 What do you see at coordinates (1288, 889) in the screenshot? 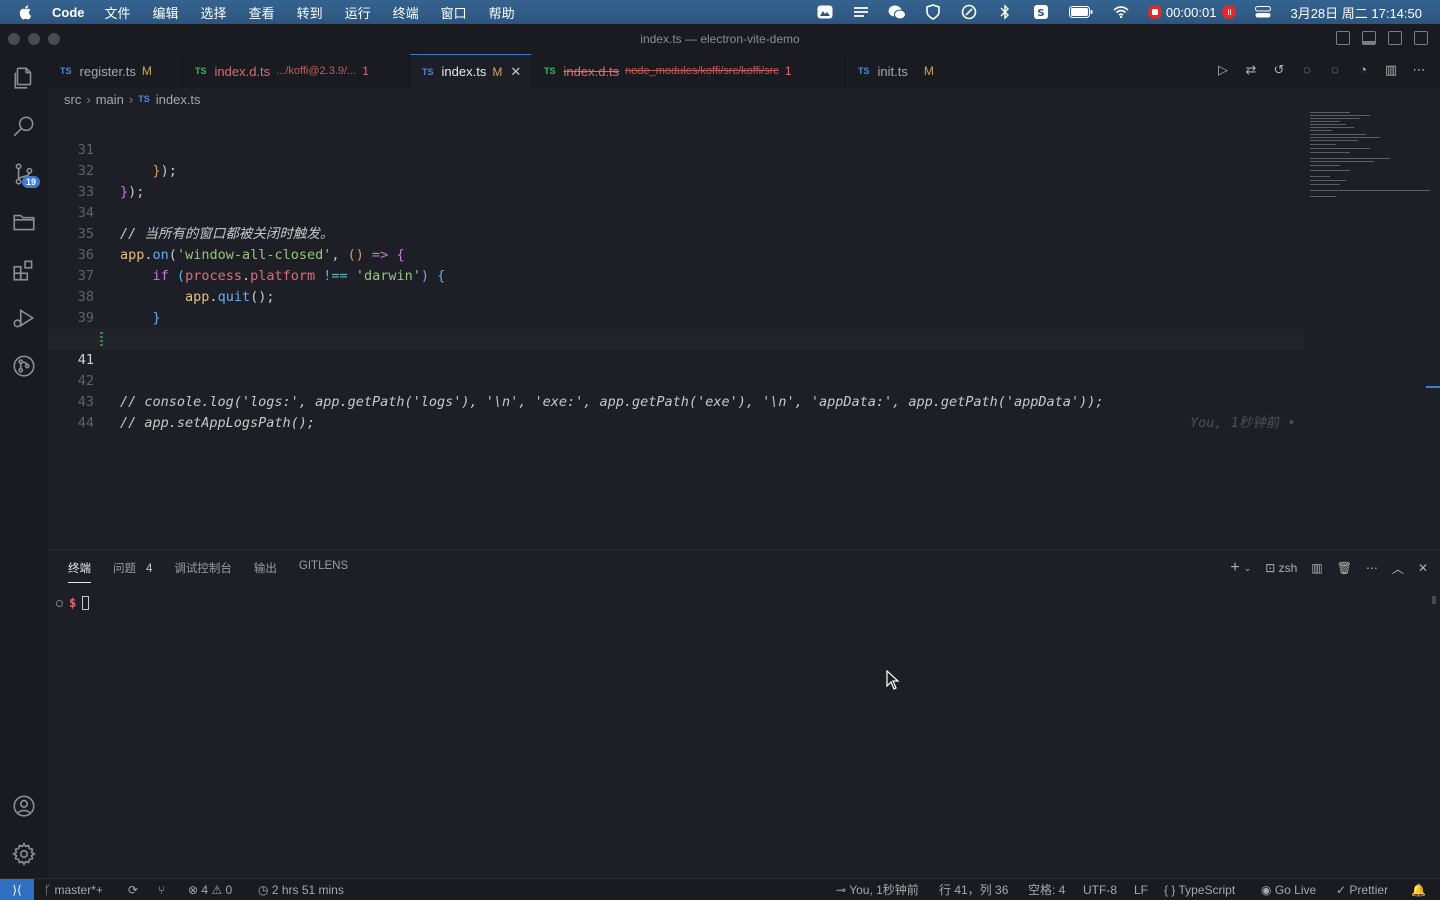
I see `go-live-button: ◉ Go Live` at bounding box center [1288, 889].